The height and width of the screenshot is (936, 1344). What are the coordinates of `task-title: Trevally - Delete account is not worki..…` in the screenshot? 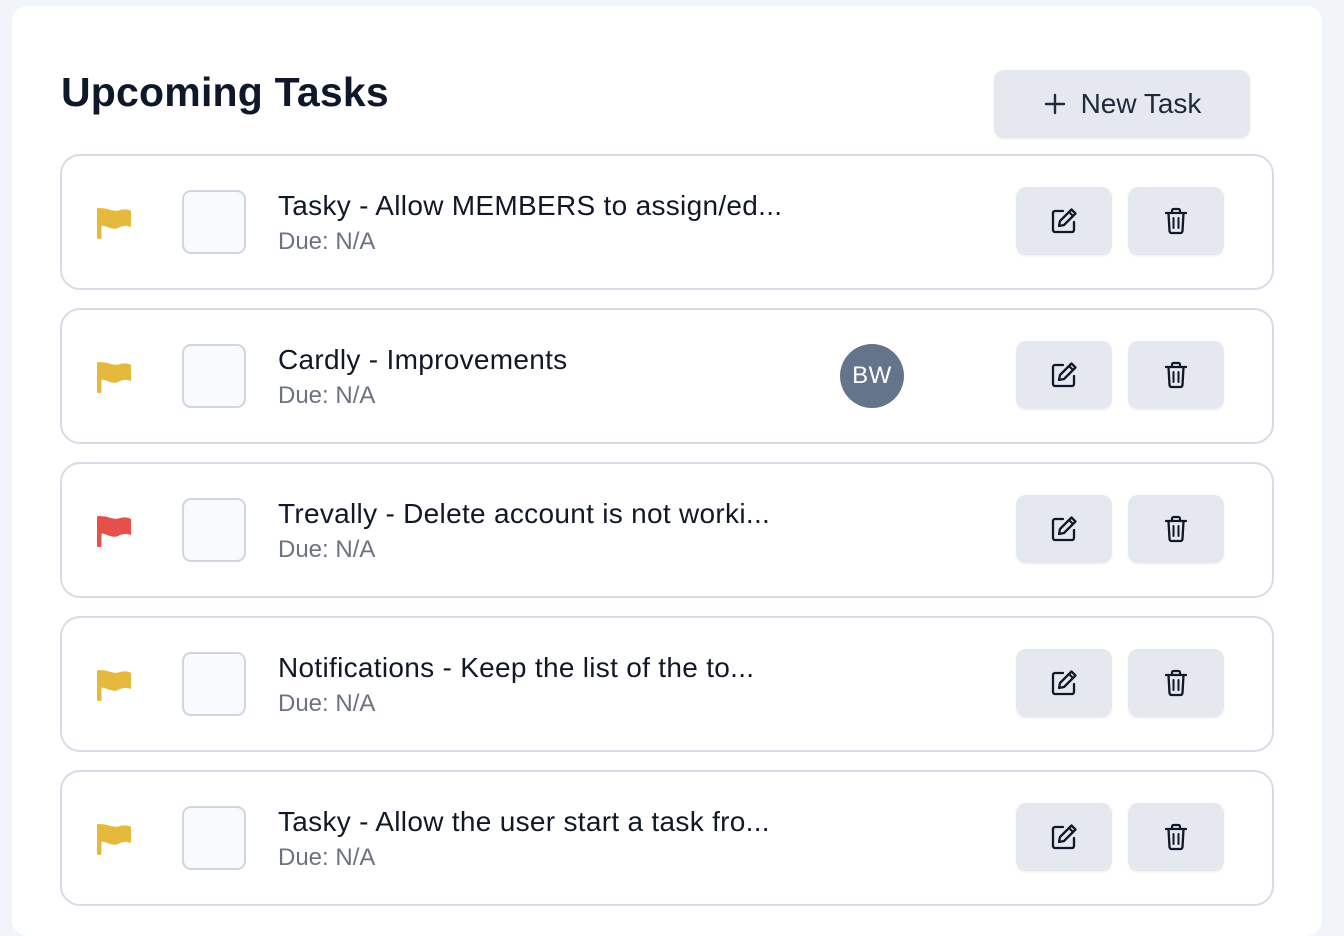 It's located at (524, 513).